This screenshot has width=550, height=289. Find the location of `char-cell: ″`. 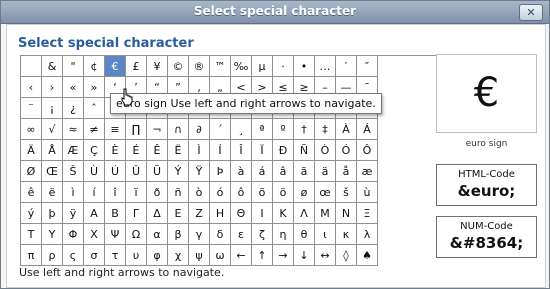

char-cell: ″ is located at coordinates (367, 66).